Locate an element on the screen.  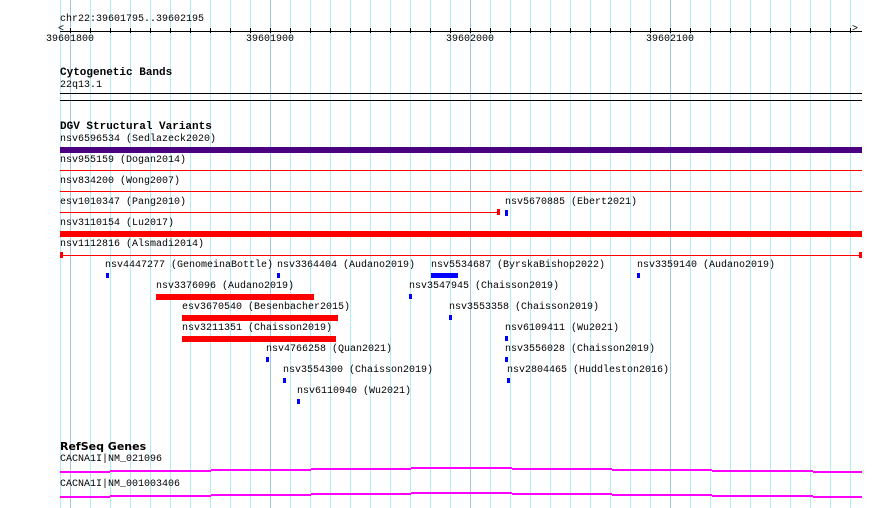
sv-label: nsv6109411 (Wu2021) is located at coordinates (562, 329).